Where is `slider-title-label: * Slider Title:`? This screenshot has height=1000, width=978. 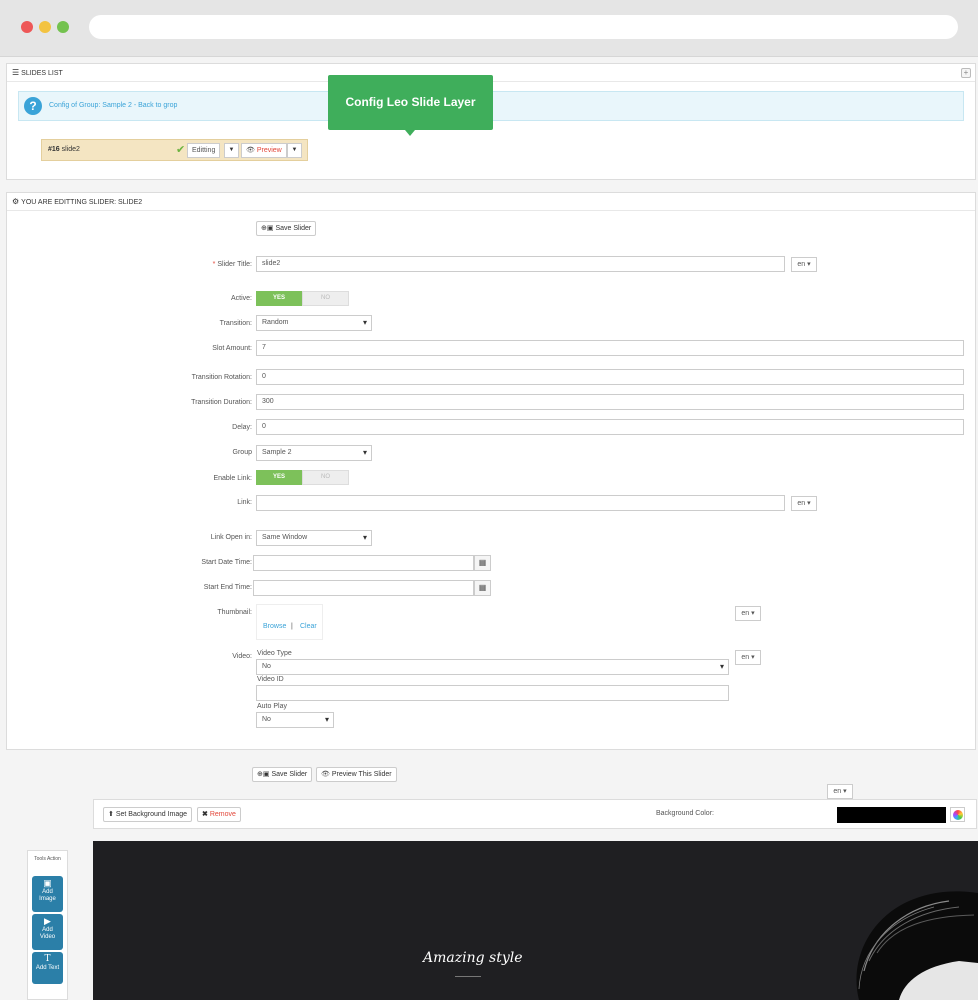 slider-title-label: * Slider Title: is located at coordinates (128, 264).